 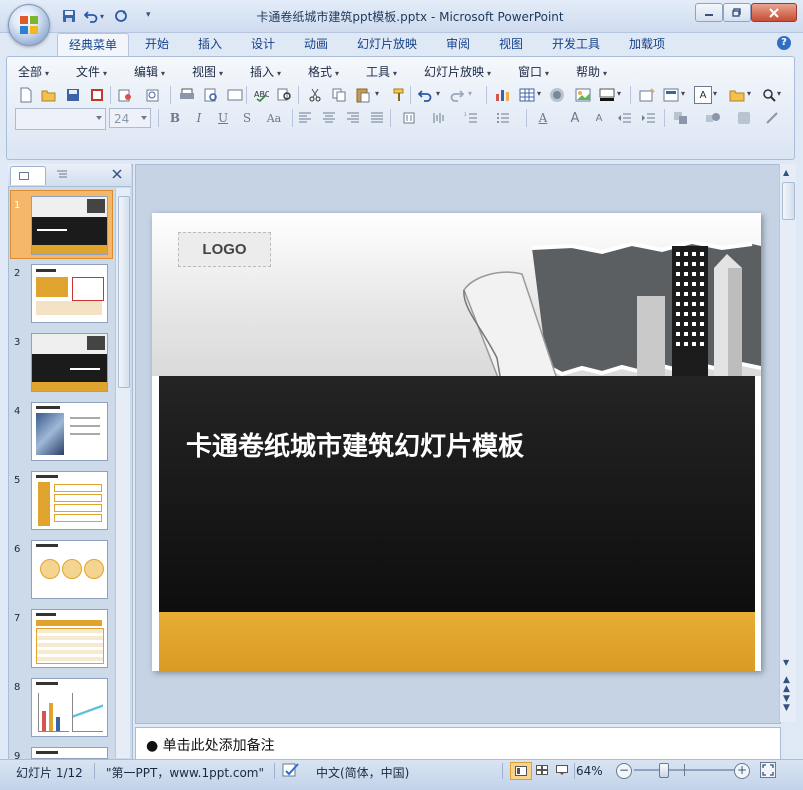 I want to click on fit-to-window-button, so click(x=768, y=770).